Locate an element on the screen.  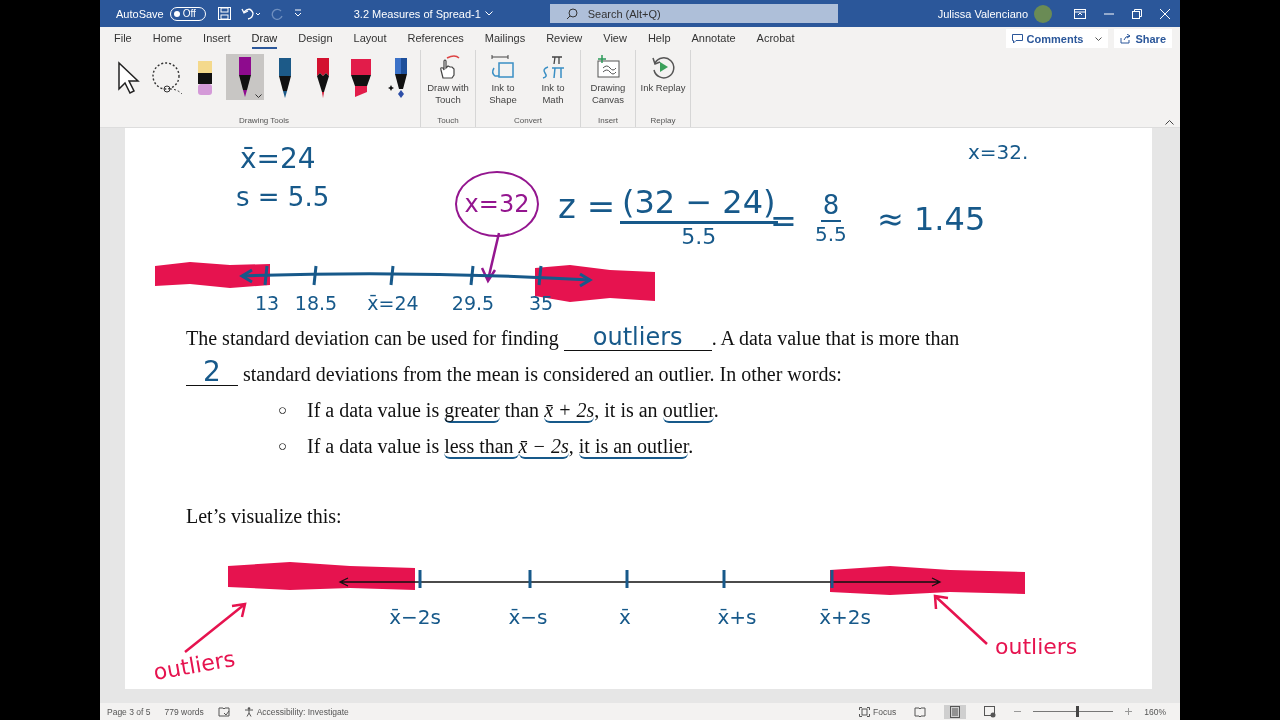
status-text: 779 words is located at coordinates (184, 711).